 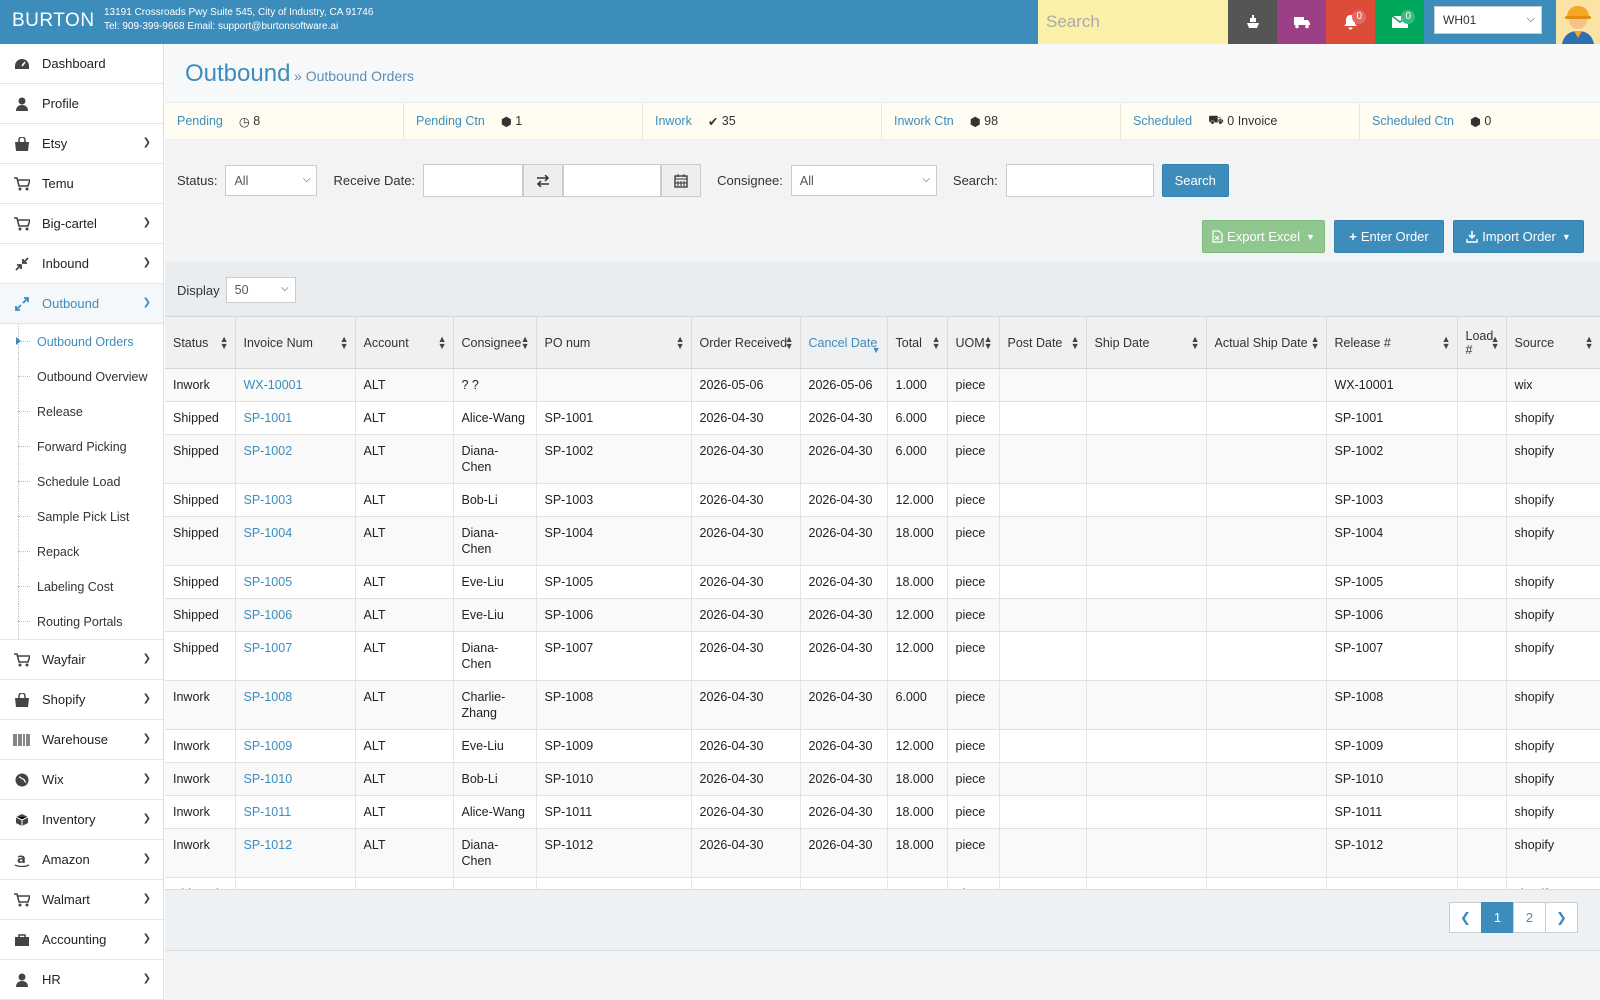 I want to click on column-header-order-received: Order Received ▲ ▼, so click(x=746, y=342).